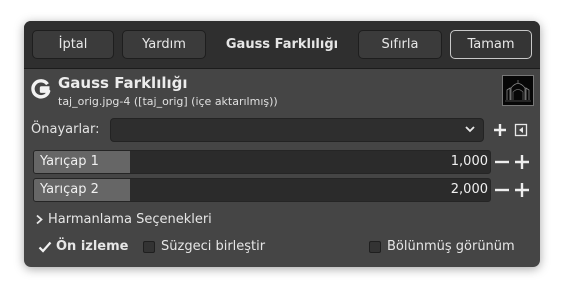 The height and width of the screenshot is (295, 565). What do you see at coordinates (491, 44) in the screenshot?
I see `ok-button: Tamam` at bounding box center [491, 44].